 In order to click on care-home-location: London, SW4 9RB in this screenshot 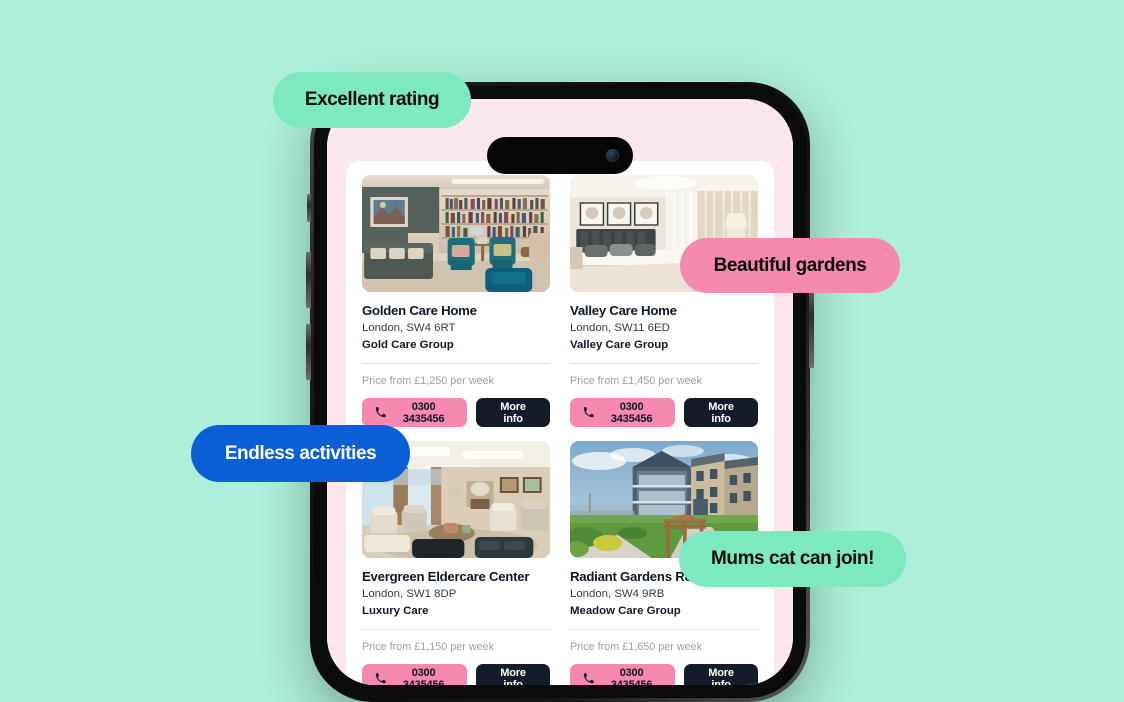, I will do `click(617, 594)`.